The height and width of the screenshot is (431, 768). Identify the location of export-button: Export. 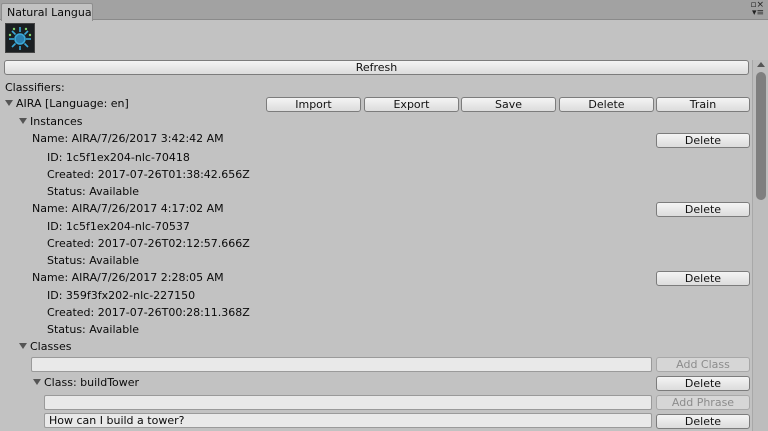
(411, 104).